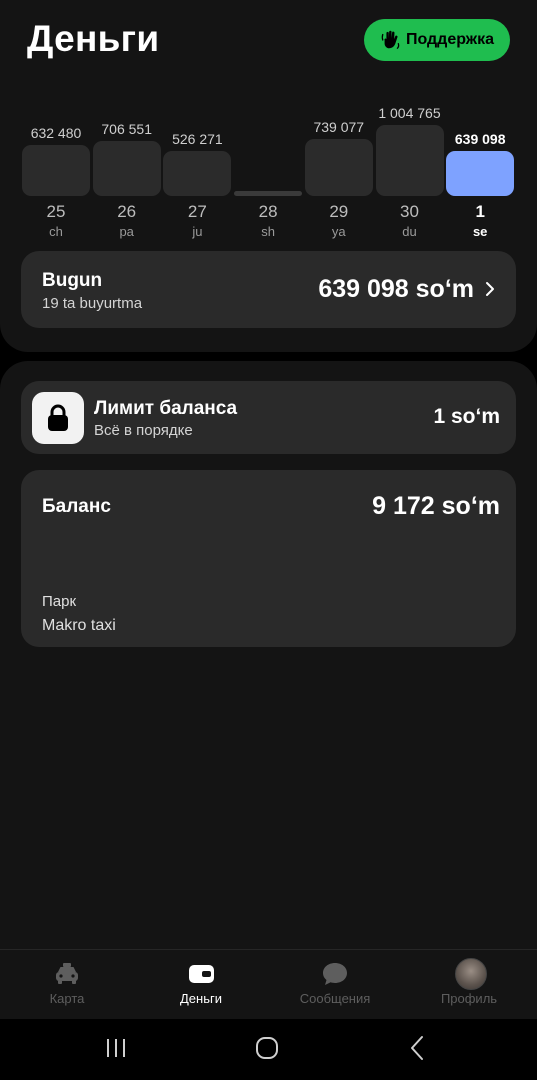  Describe the element at coordinates (480, 139) in the screenshot. I see `chart-bar-value: 639 098` at that location.